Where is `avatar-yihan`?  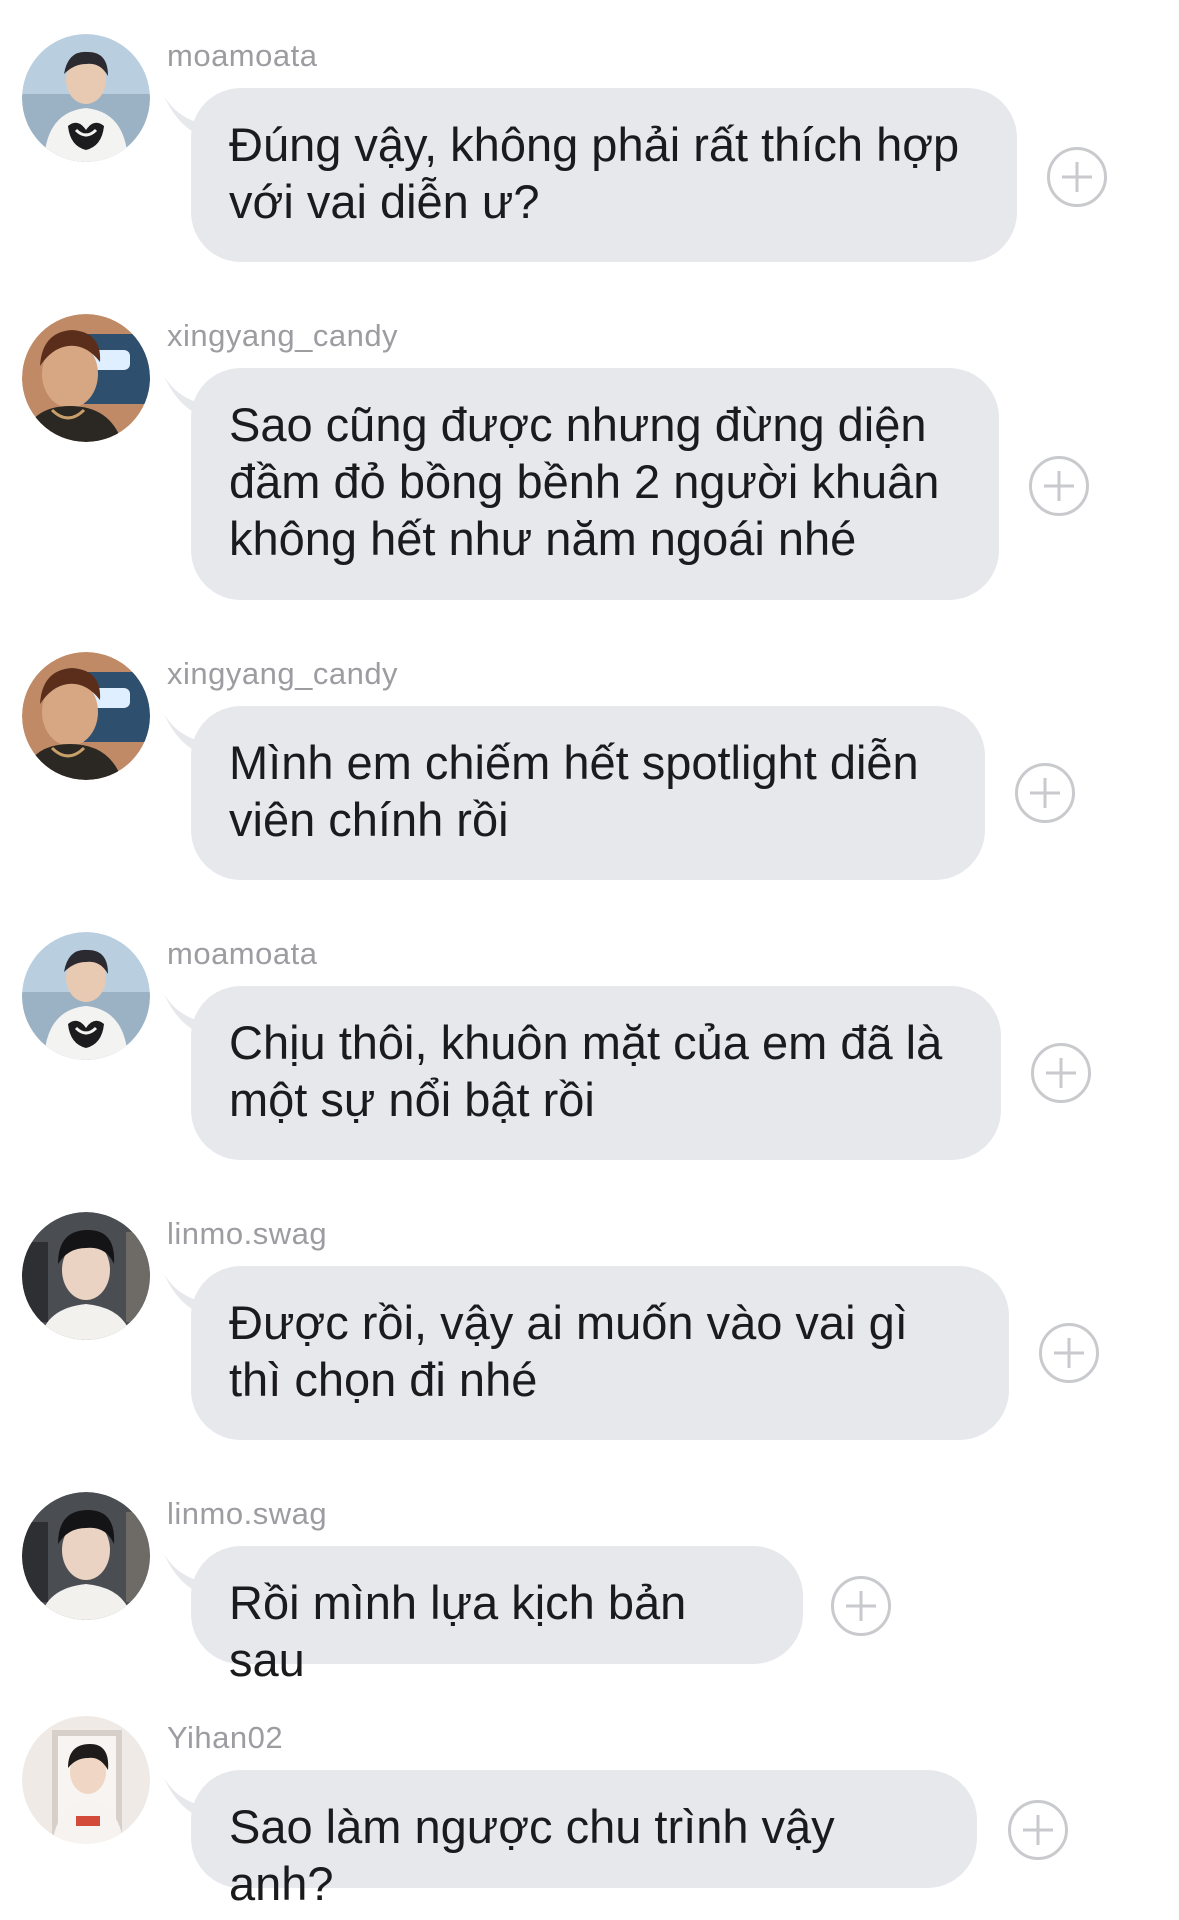 avatar-yihan is located at coordinates (86, 1780).